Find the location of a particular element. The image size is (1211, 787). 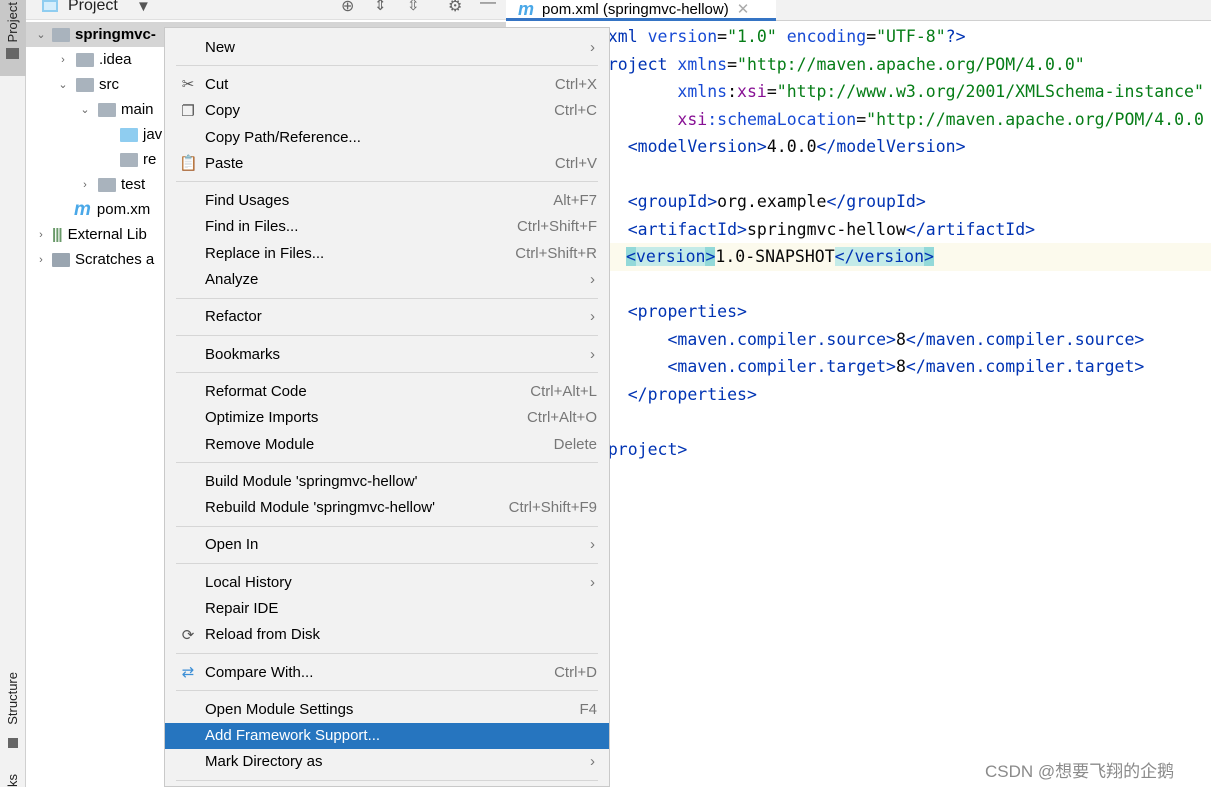

menu-item-open-in: Open In › is located at coordinates (387, 545).